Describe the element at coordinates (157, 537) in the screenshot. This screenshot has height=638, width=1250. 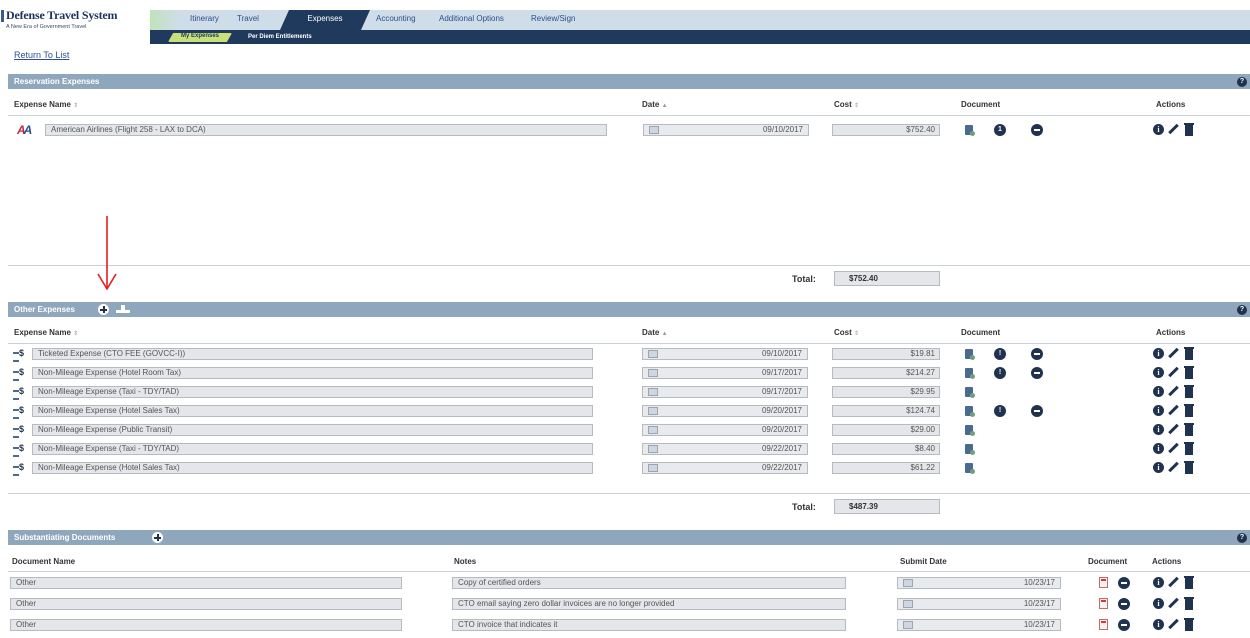
I see `add-document-plus-icon` at that location.